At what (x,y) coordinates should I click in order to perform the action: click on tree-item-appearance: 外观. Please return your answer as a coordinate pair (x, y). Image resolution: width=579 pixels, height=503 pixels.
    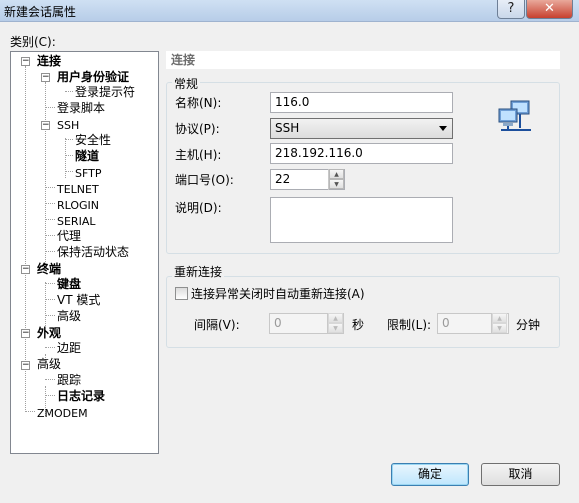
    Looking at the image, I should click on (49, 333).